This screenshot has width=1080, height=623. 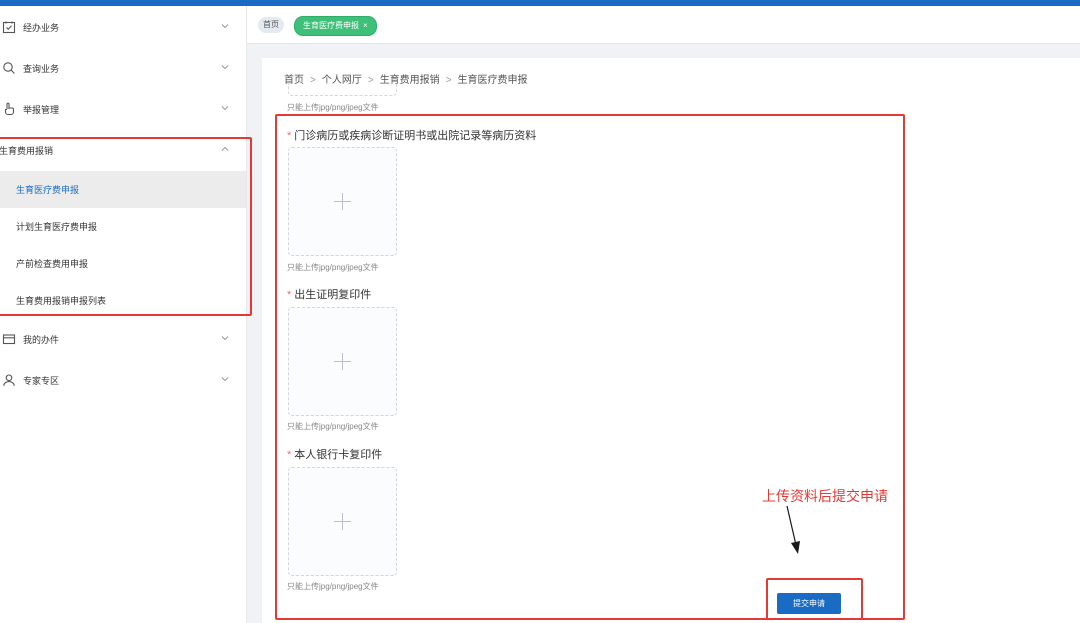 I want to click on sidebar-item-expert-zone: 专家专区, so click(x=123, y=380).